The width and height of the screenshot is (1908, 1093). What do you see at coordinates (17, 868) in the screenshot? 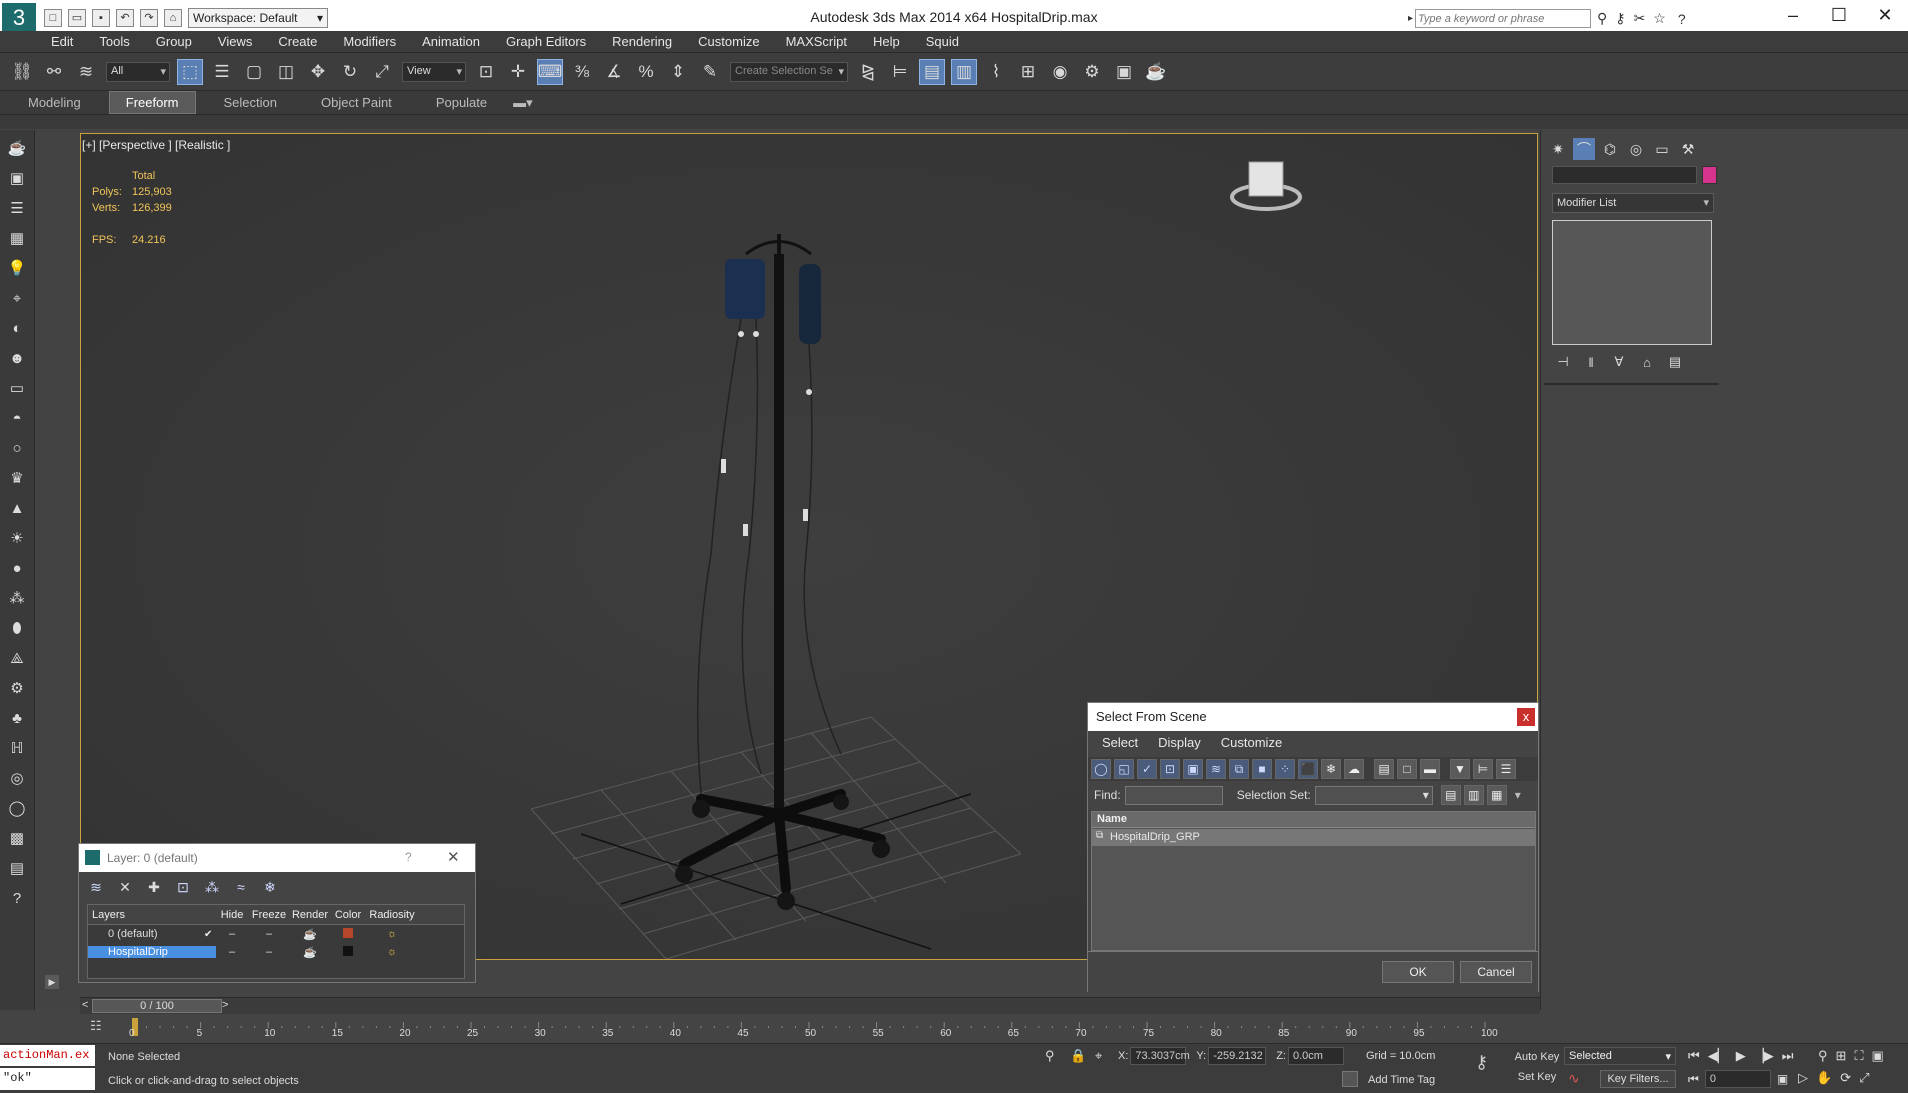
I see `script-icon: ▤` at bounding box center [17, 868].